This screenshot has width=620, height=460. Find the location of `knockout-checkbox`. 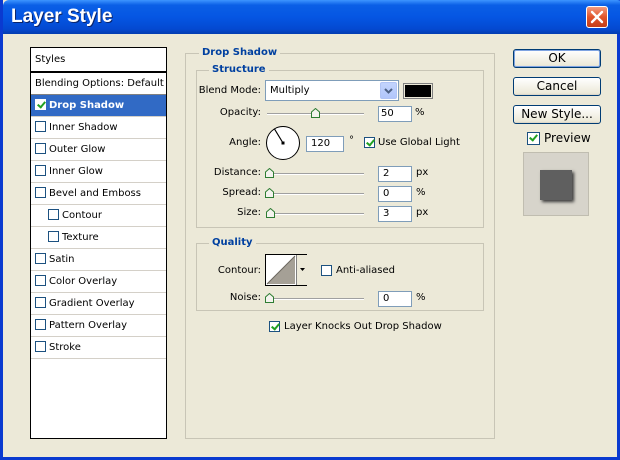

knockout-checkbox is located at coordinates (274, 326).